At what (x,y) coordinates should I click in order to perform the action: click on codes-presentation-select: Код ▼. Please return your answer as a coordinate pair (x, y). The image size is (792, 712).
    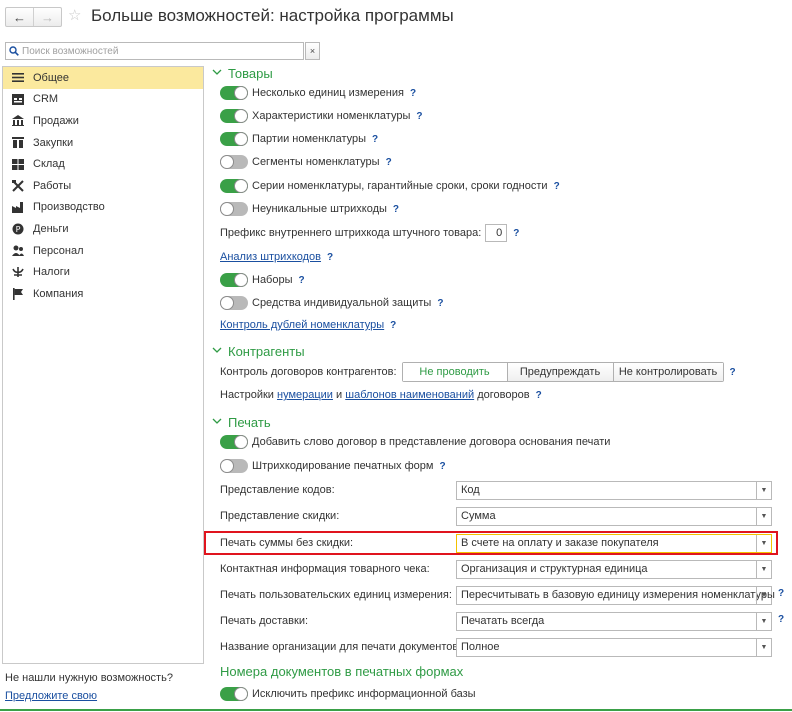
    Looking at the image, I should click on (614, 490).